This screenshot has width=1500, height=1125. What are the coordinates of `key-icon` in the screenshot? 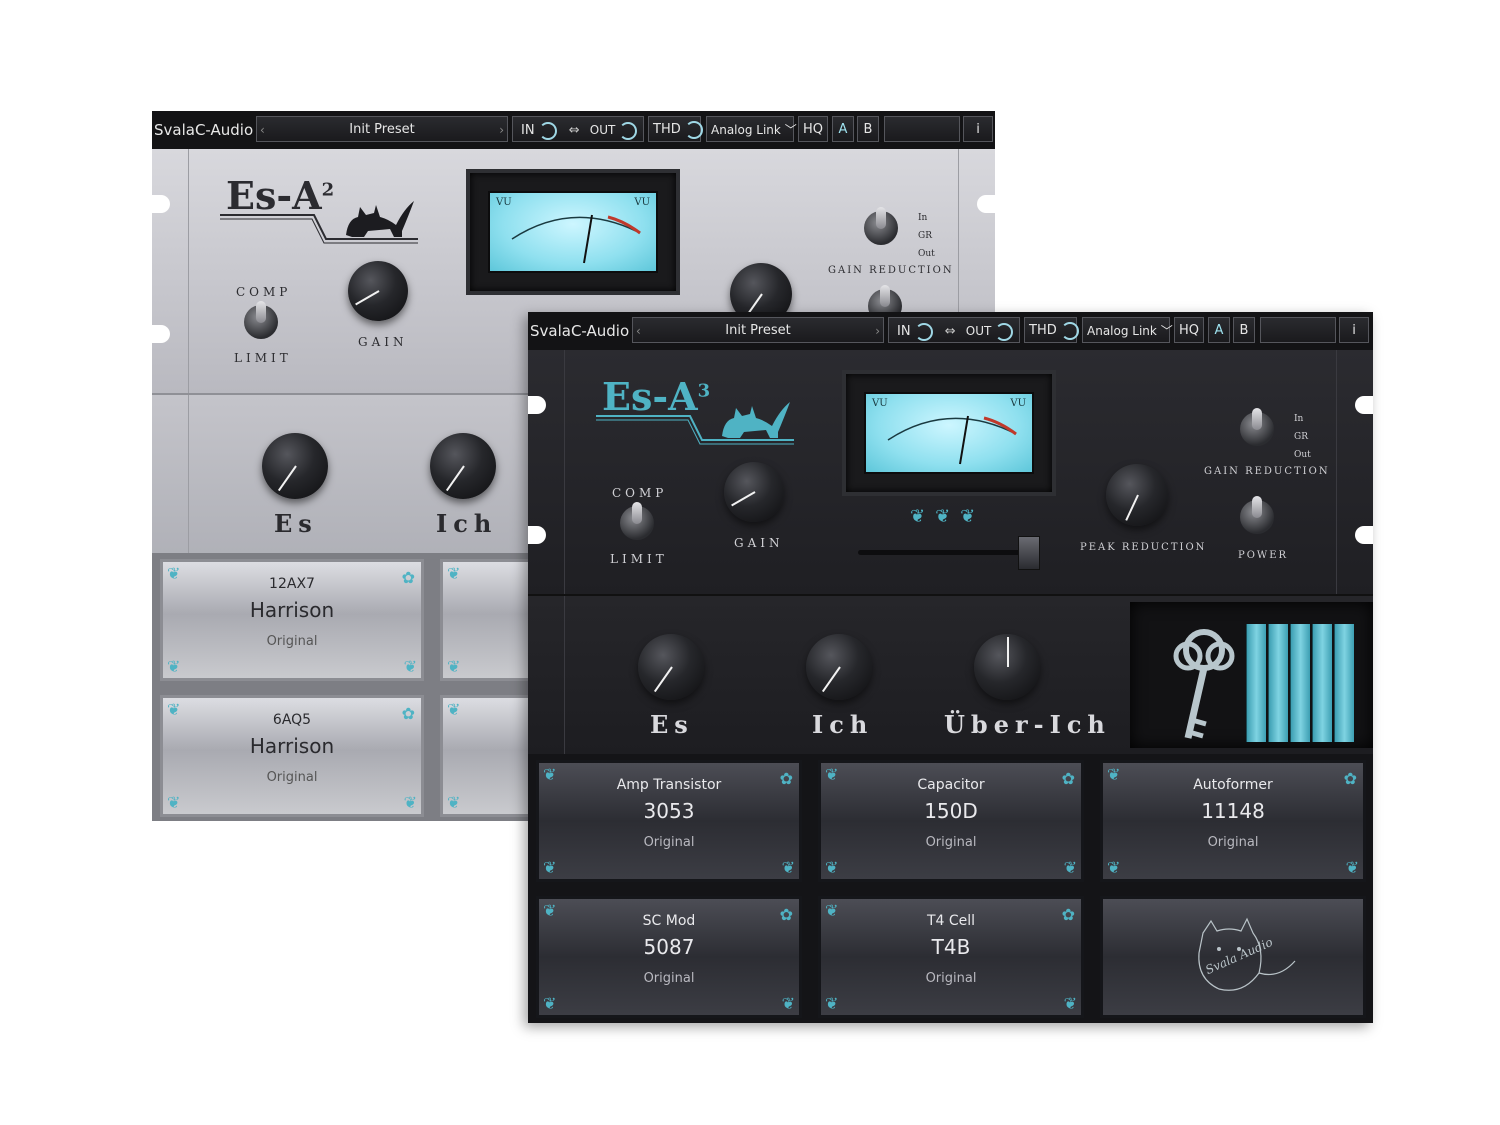 It's located at (1204, 684).